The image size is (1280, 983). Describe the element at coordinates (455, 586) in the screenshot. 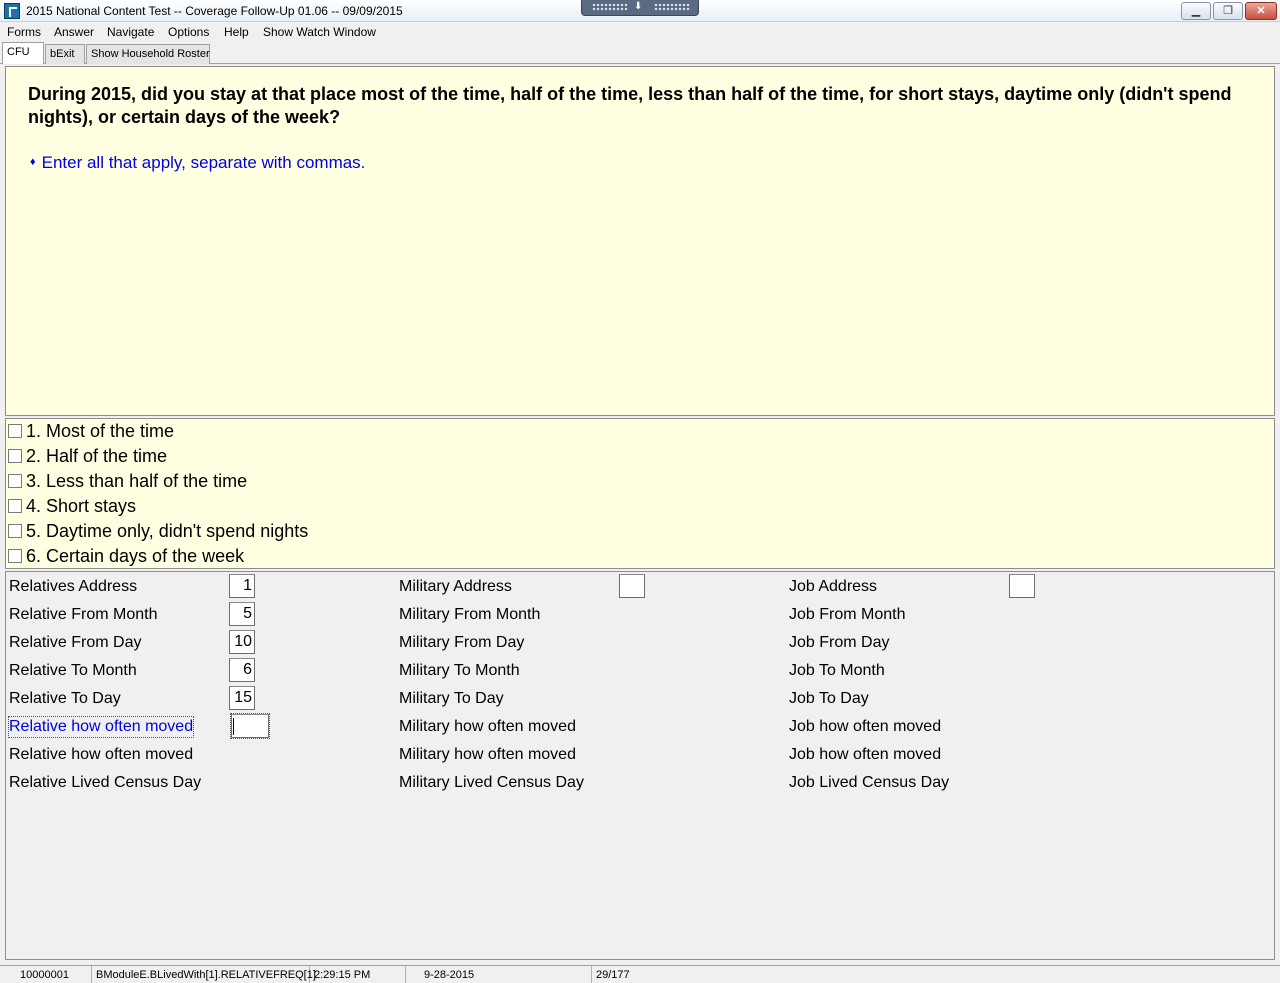

I see `military-address-label: Military Address` at that location.